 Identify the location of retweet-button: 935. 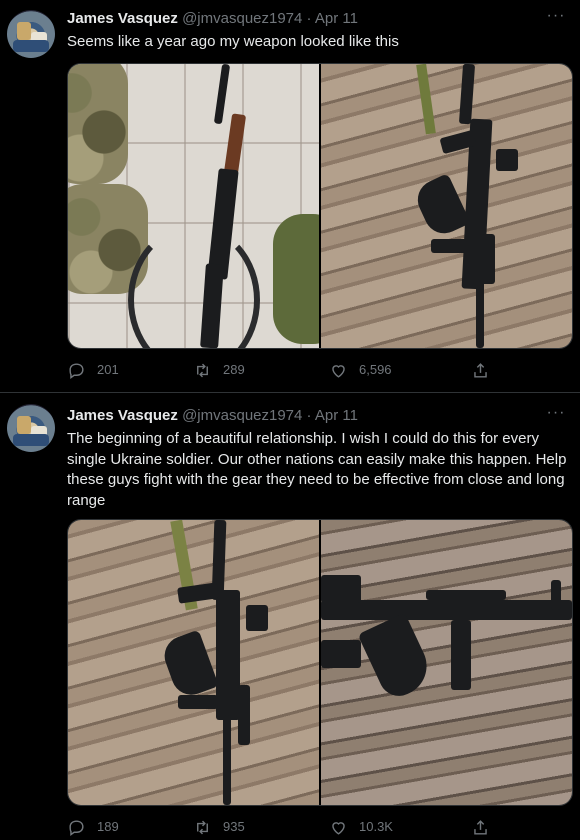
(219, 827).